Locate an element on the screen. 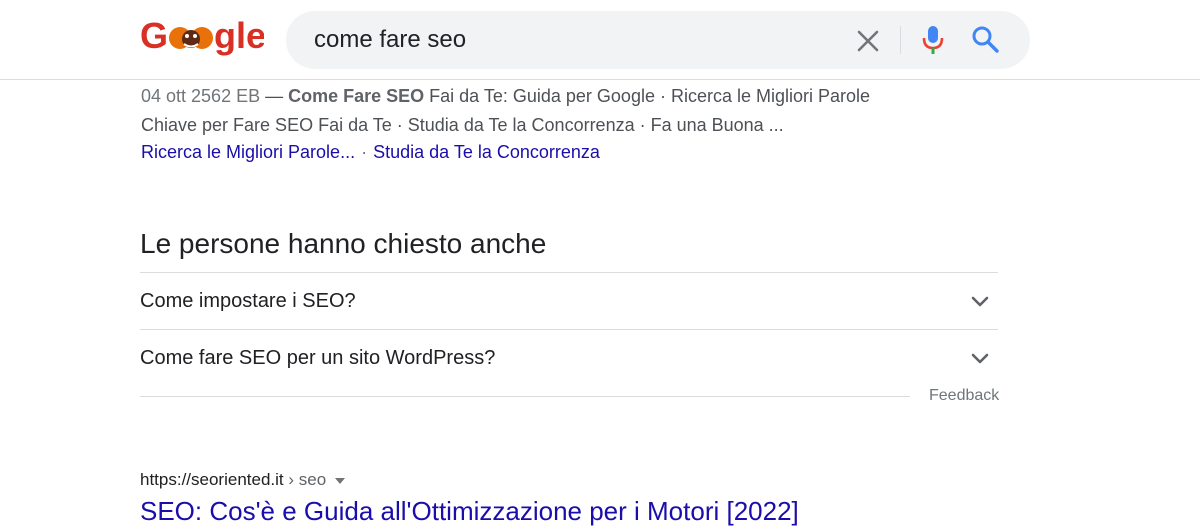  result-domain: https://seoriented.it is located at coordinates (212, 479).